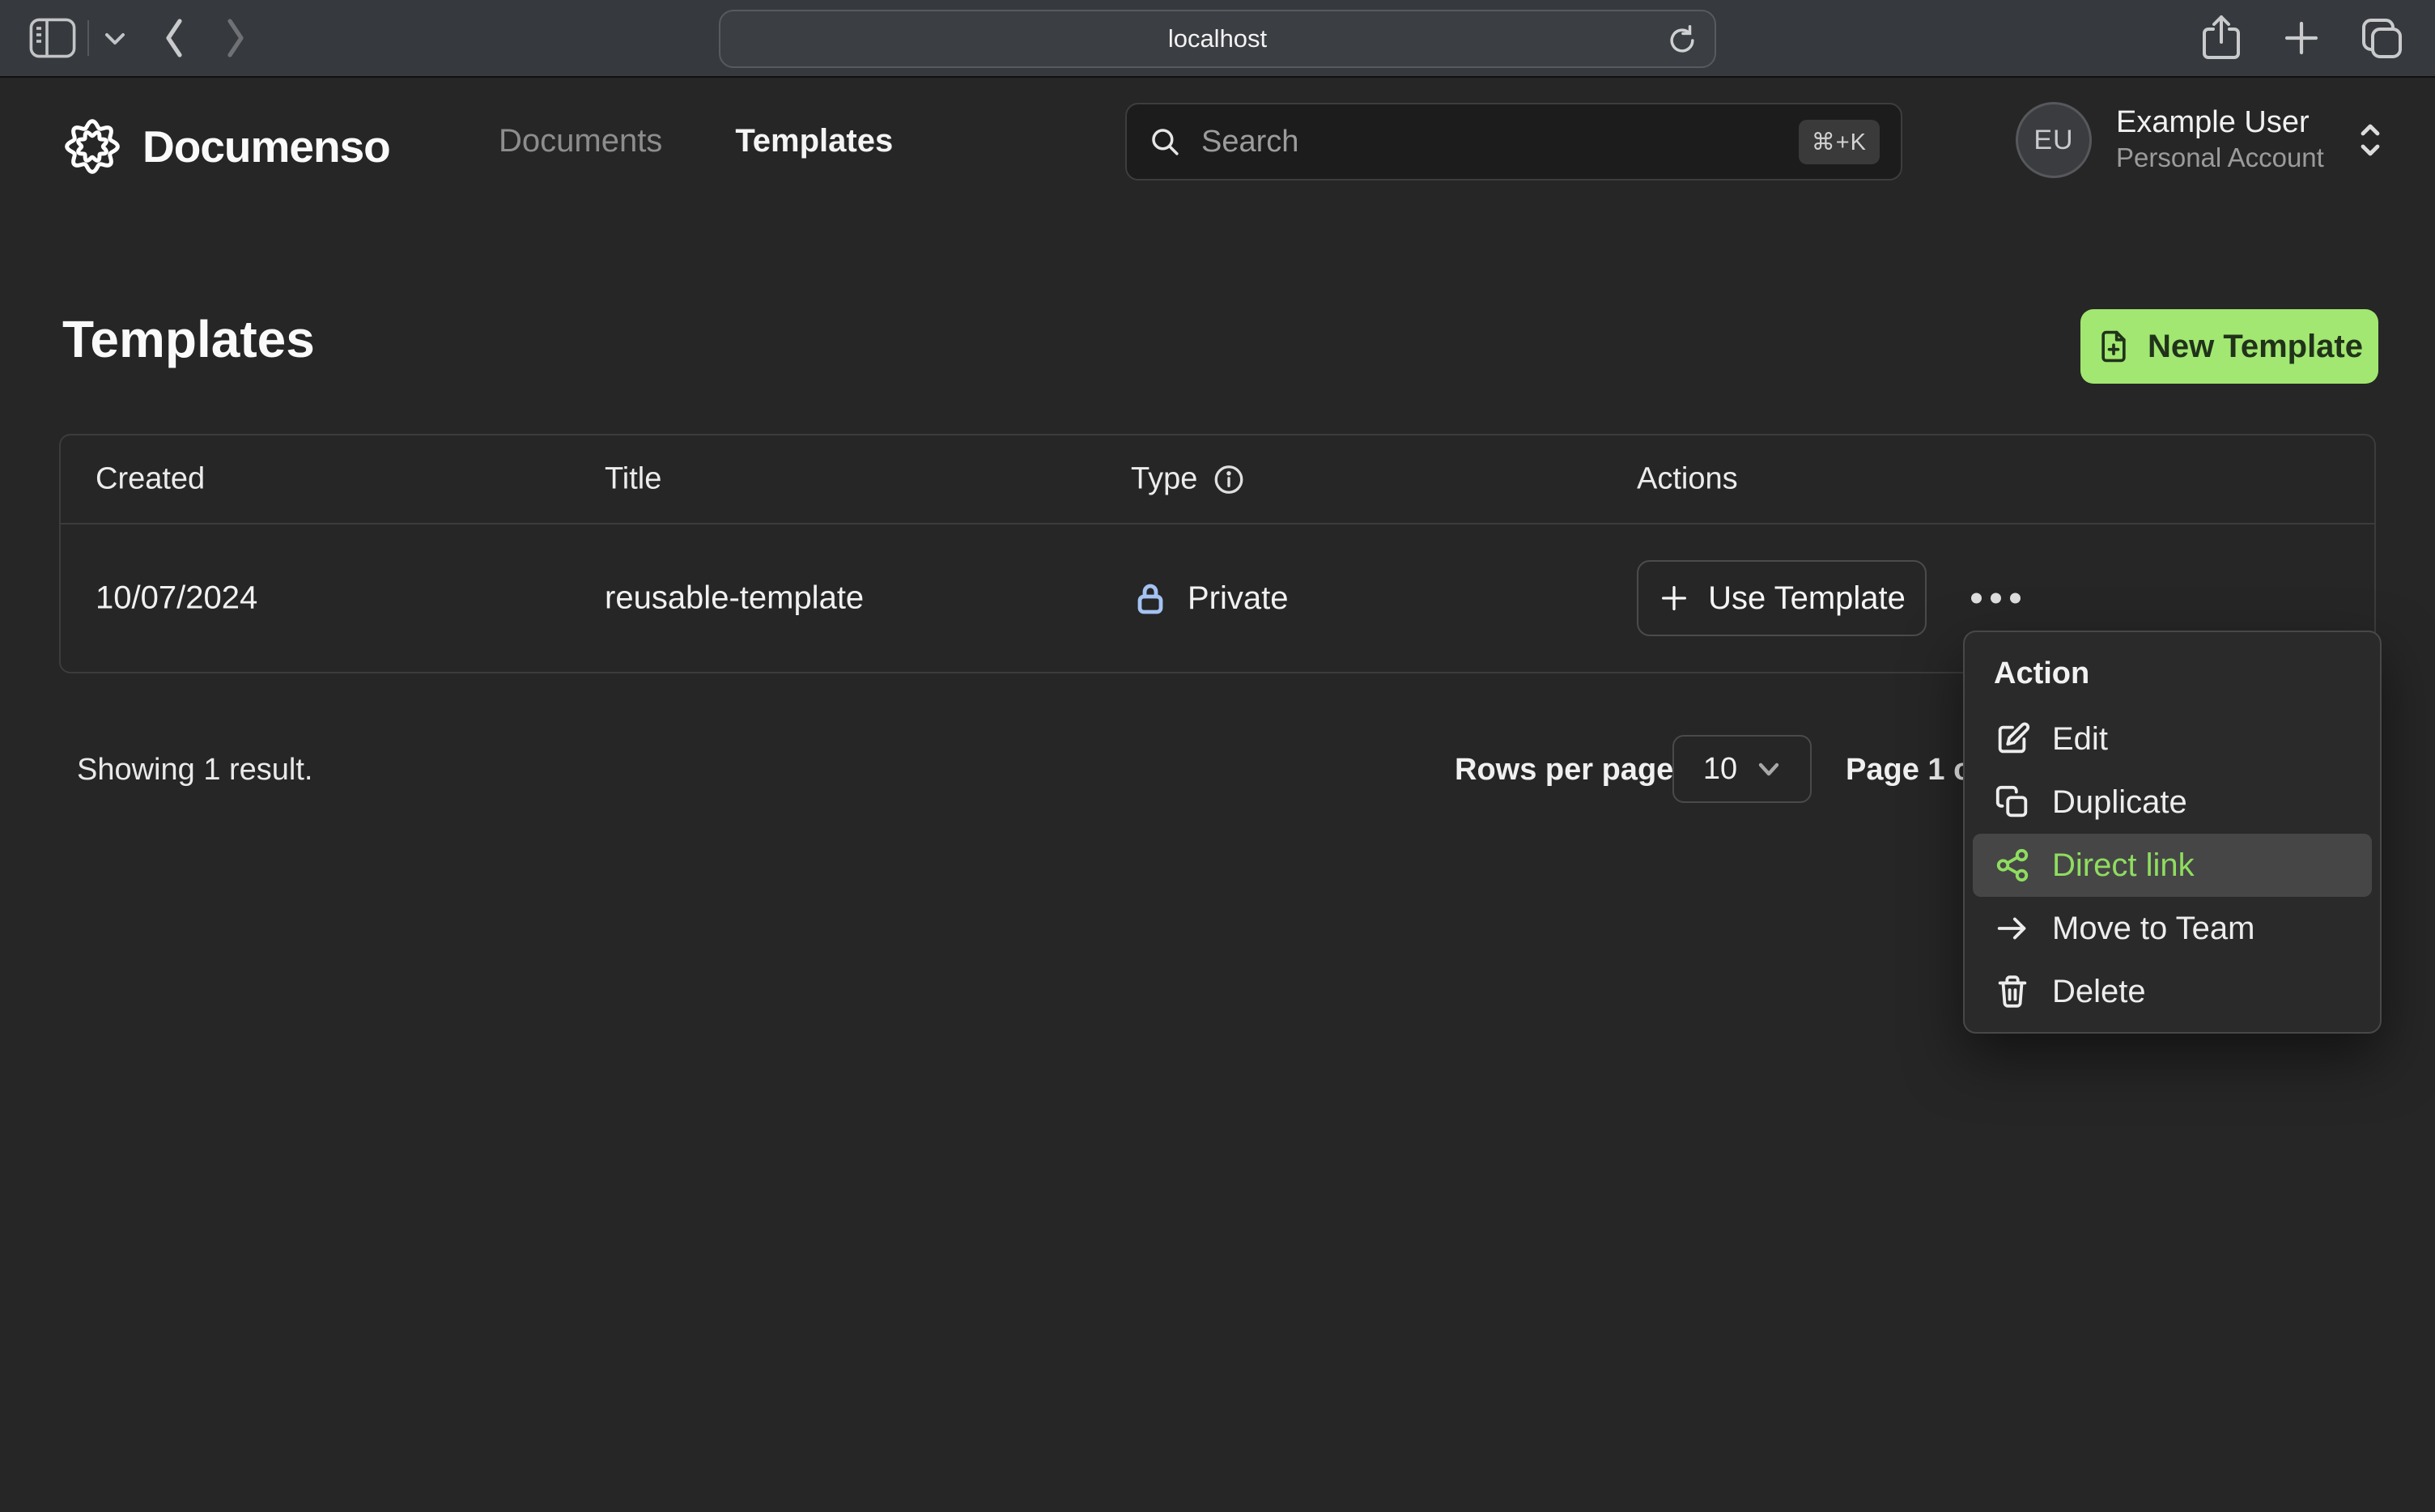 This screenshot has width=2435, height=1512. I want to click on reload-icon, so click(1682, 40).